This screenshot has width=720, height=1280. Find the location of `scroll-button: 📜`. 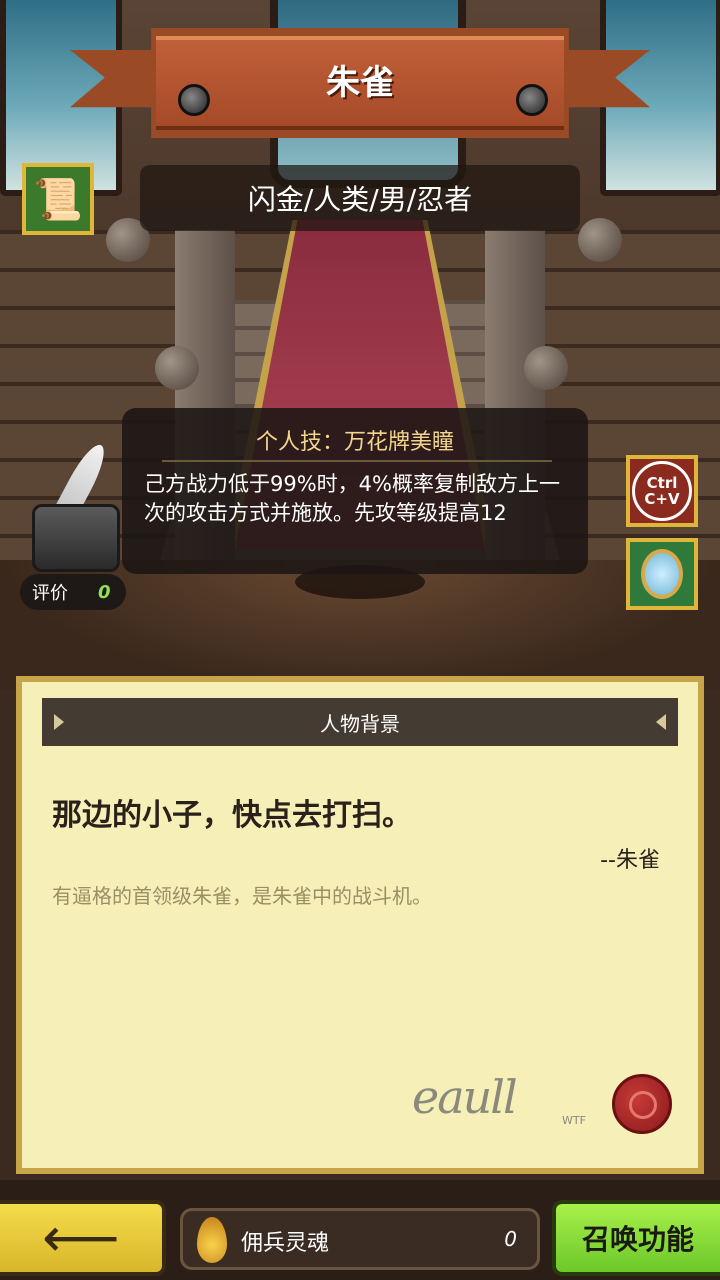

scroll-button: 📜 is located at coordinates (58, 199).